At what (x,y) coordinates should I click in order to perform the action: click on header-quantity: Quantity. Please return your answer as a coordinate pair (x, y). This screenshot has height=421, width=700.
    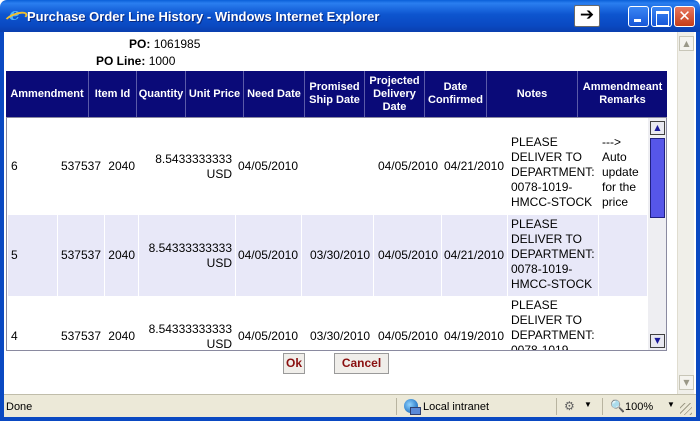
    Looking at the image, I should click on (161, 94).